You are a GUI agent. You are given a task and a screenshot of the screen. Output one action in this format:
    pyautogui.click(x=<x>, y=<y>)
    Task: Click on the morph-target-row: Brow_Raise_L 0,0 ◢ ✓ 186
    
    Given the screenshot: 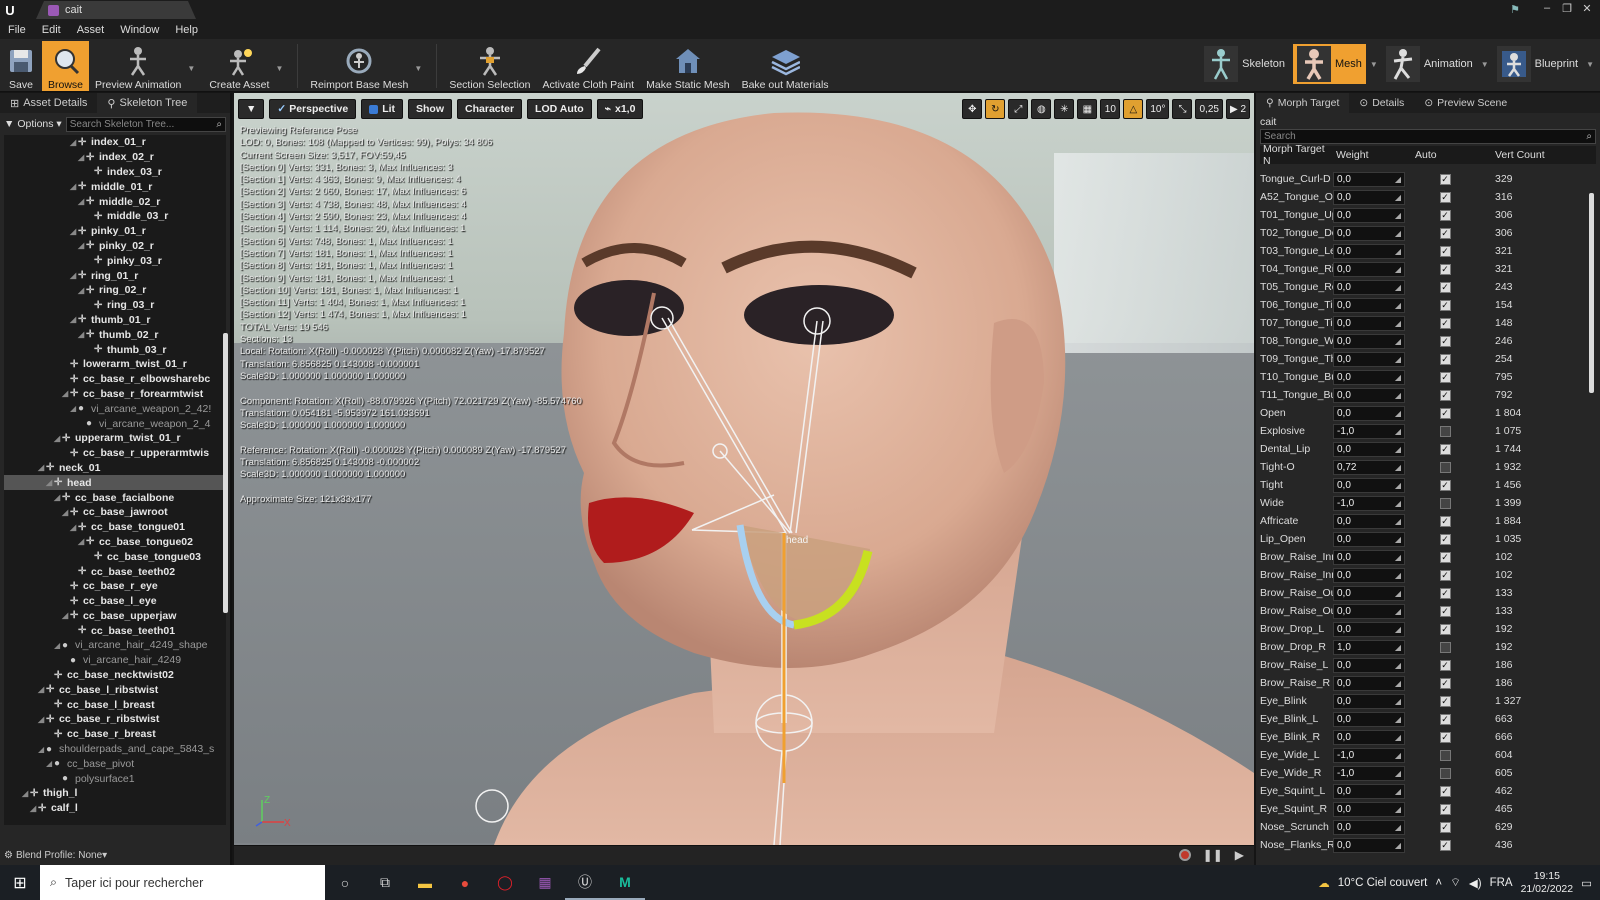 What is the action you would take?
    pyautogui.click(x=1421, y=665)
    